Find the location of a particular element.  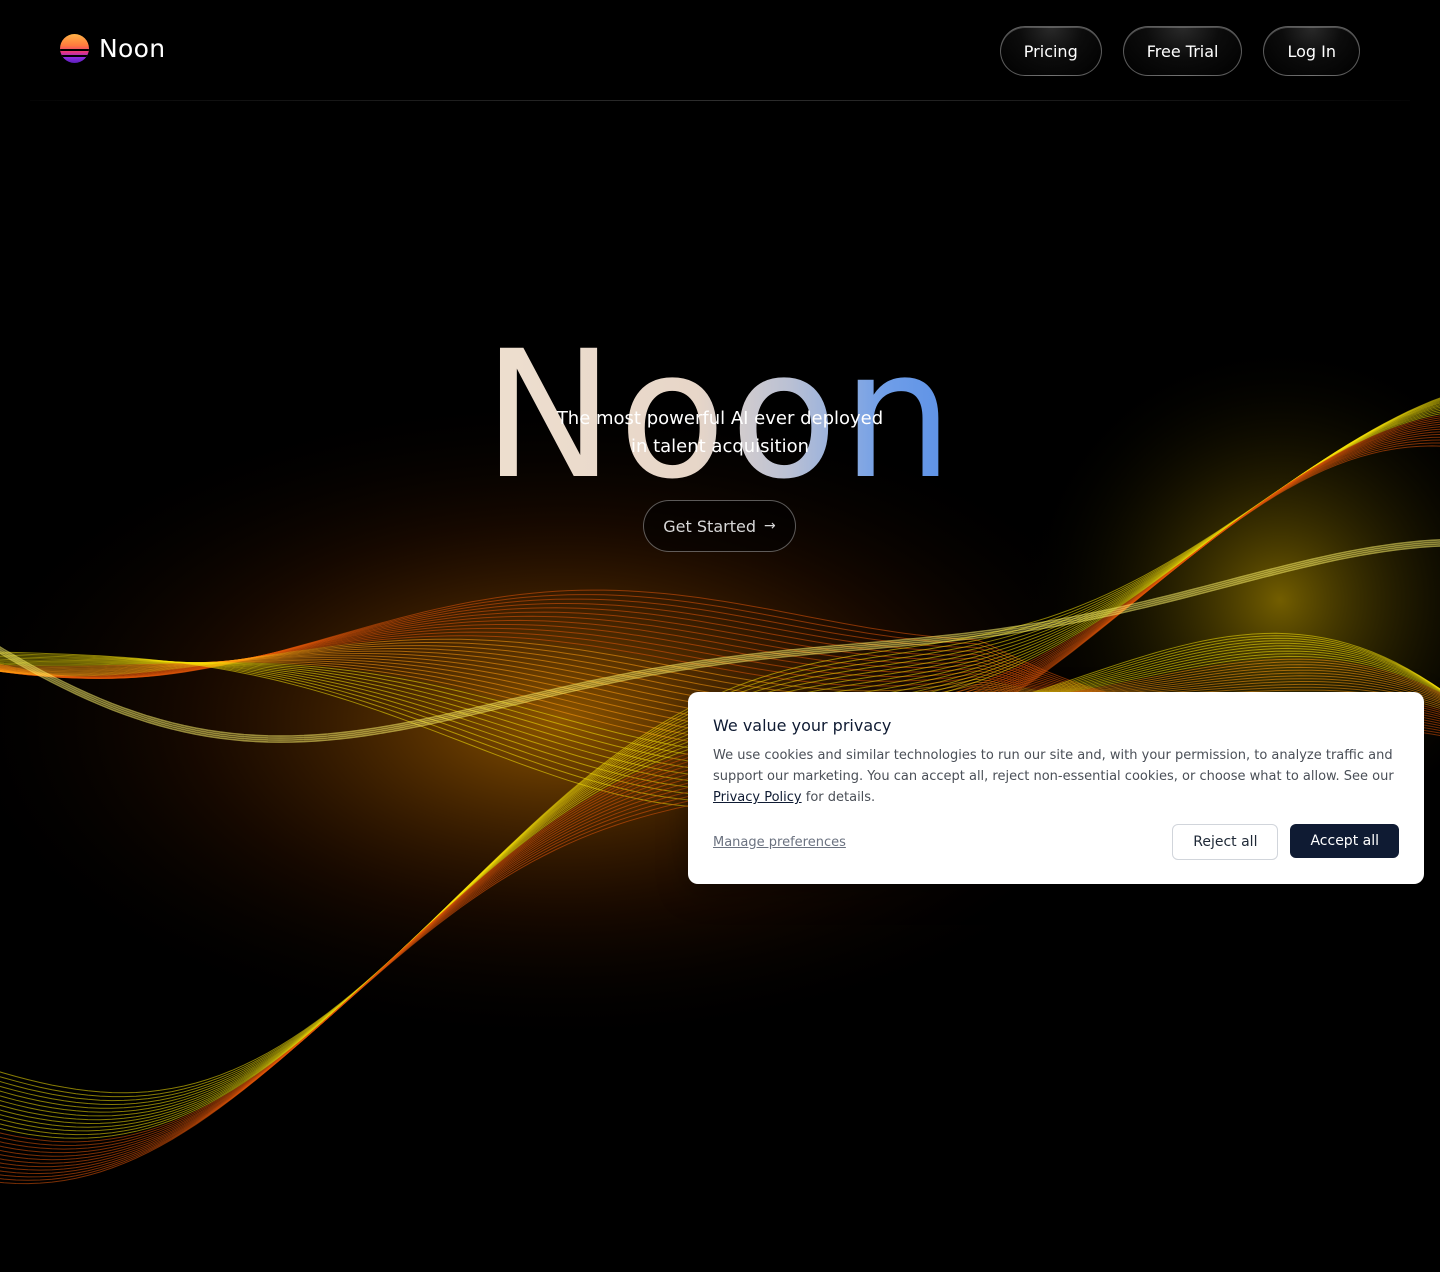

hero-subtitle-line-1: The most powerful AI ever deployed is located at coordinates (720, 418).